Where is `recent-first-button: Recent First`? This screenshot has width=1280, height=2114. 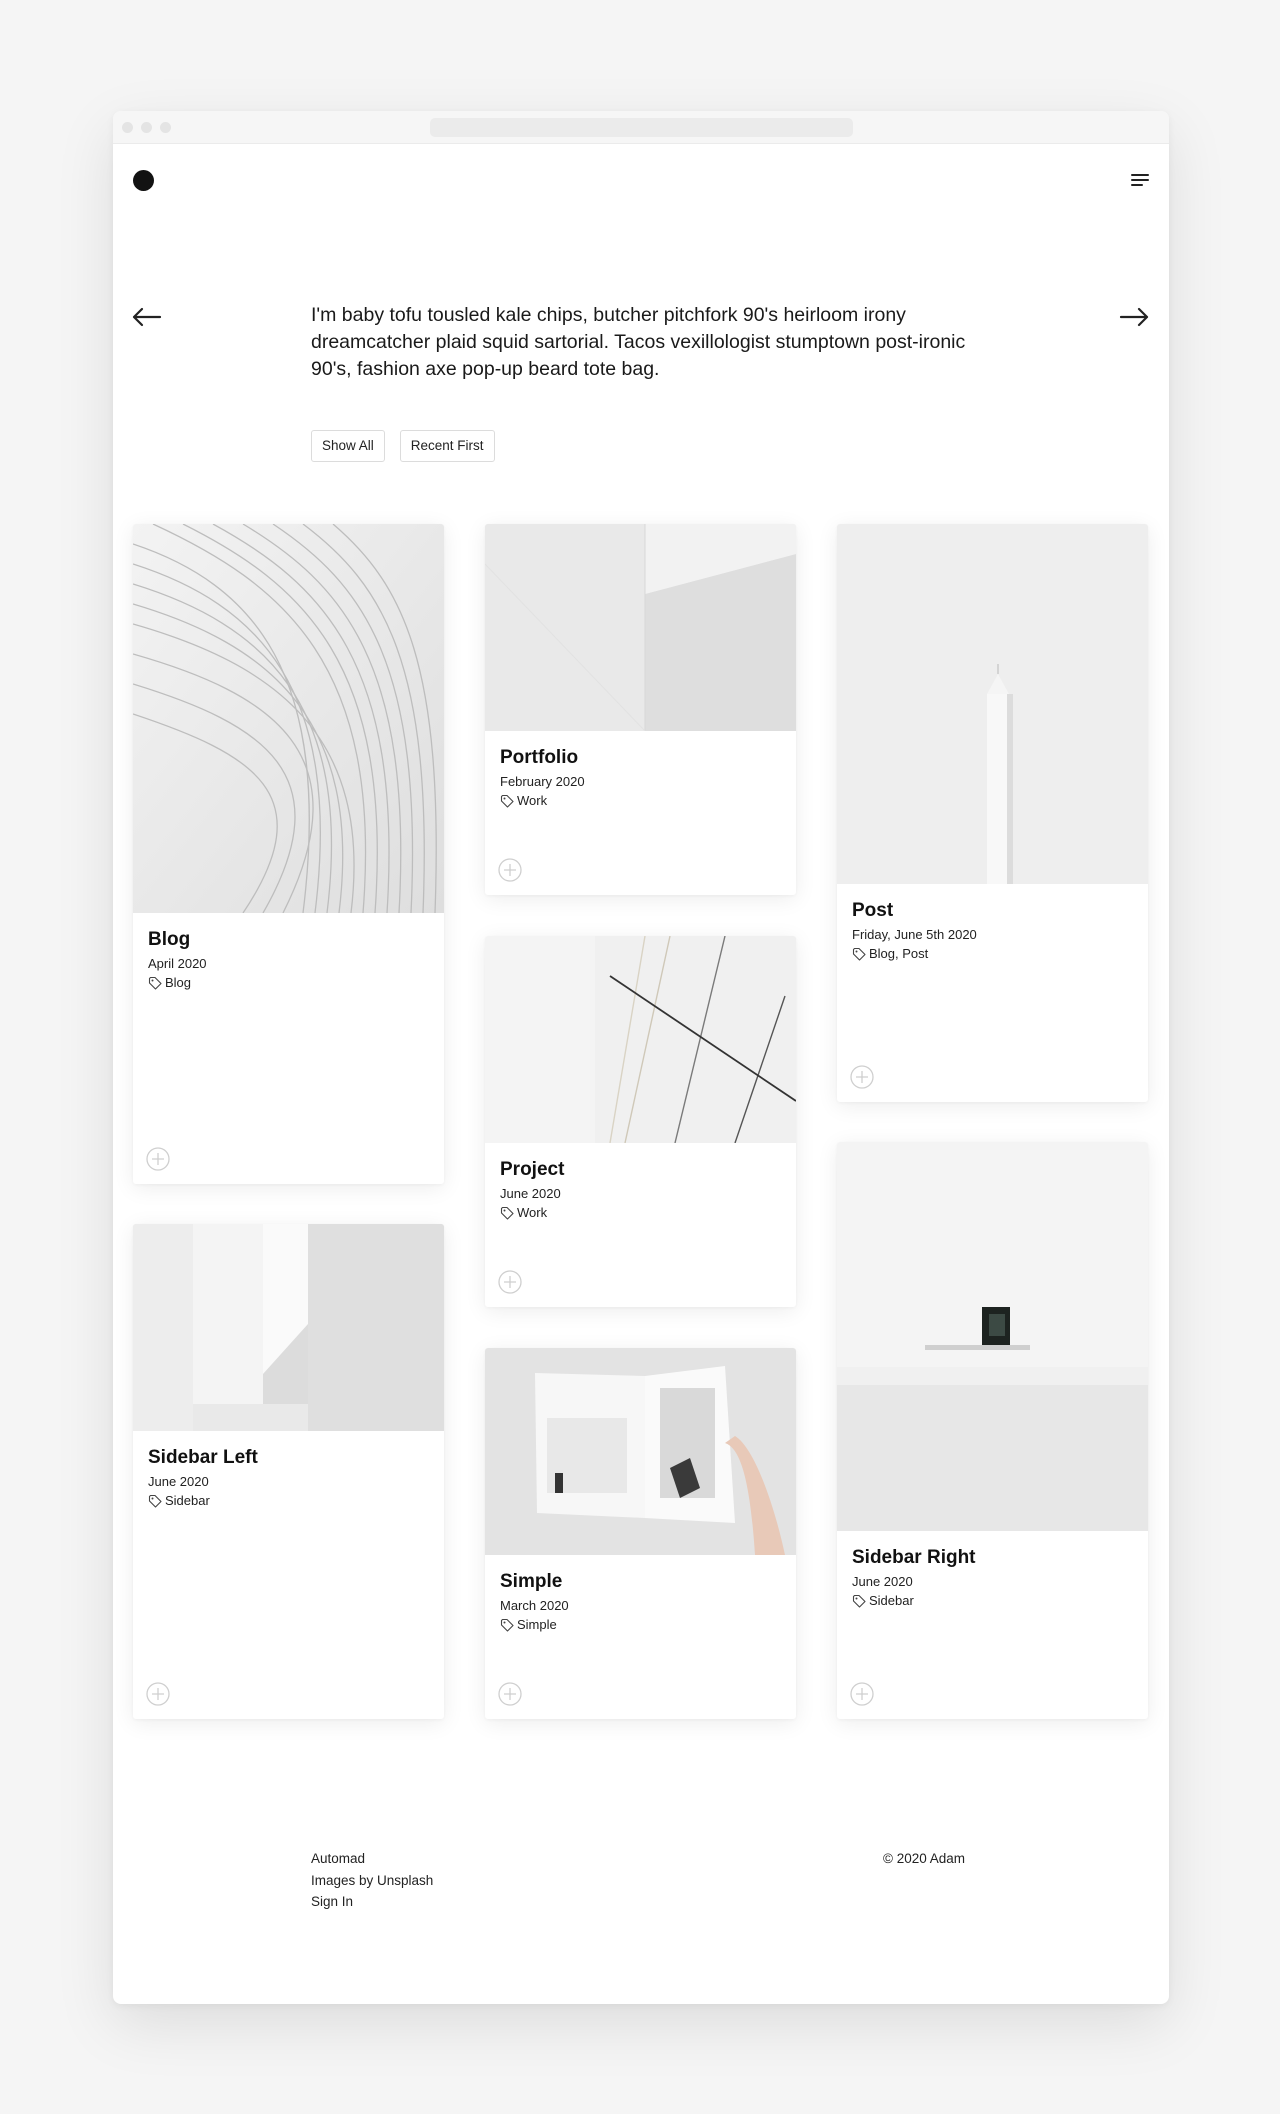
recent-first-button: Recent First is located at coordinates (447, 446).